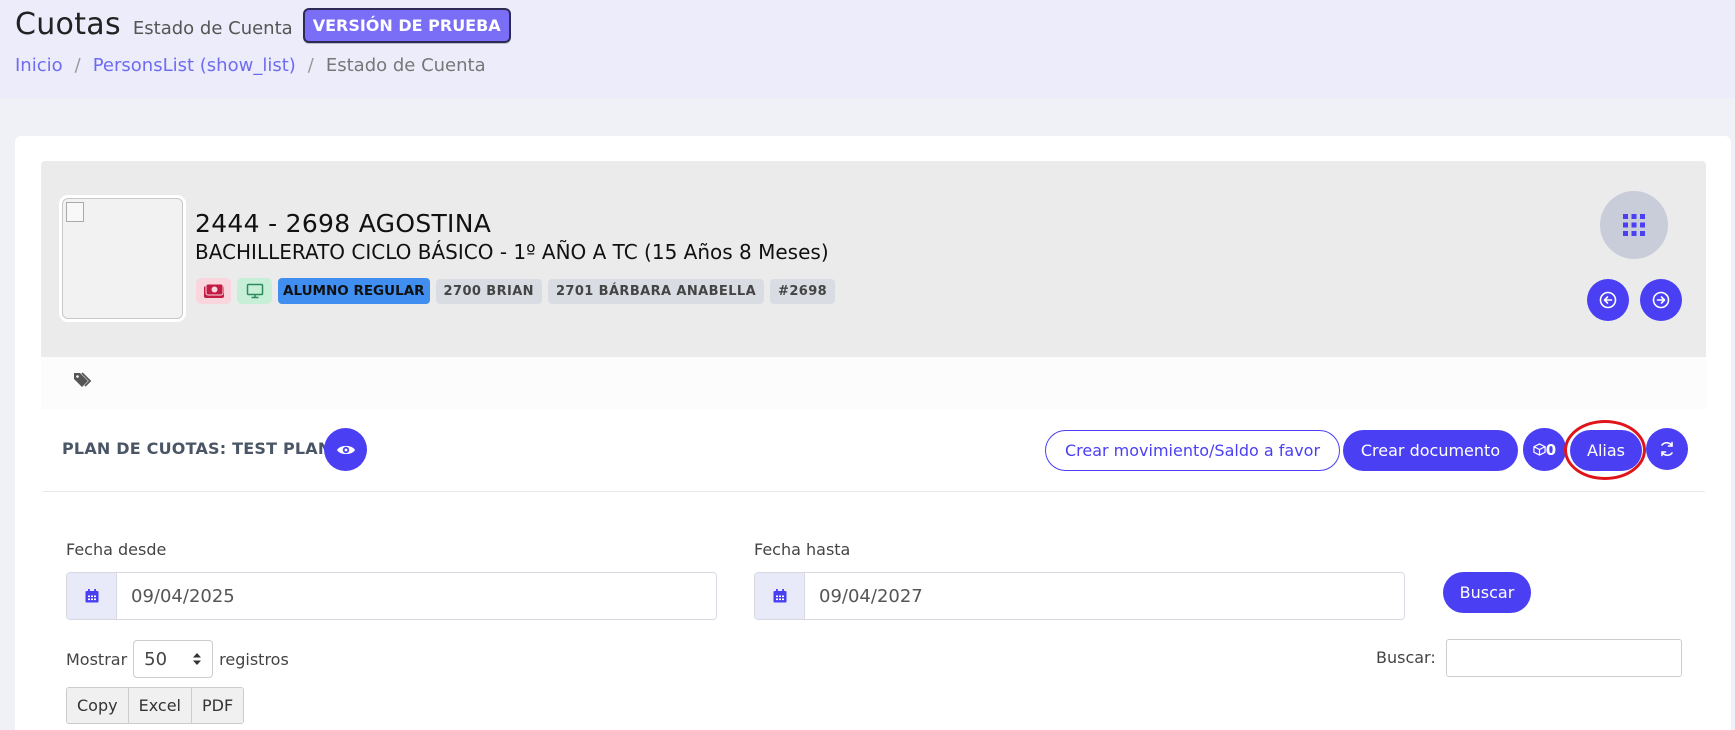 The height and width of the screenshot is (730, 1735). Describe the element at coordinates (802, 549) in the screenshot. I see `date-to-label: Fecha hasta` at that location.